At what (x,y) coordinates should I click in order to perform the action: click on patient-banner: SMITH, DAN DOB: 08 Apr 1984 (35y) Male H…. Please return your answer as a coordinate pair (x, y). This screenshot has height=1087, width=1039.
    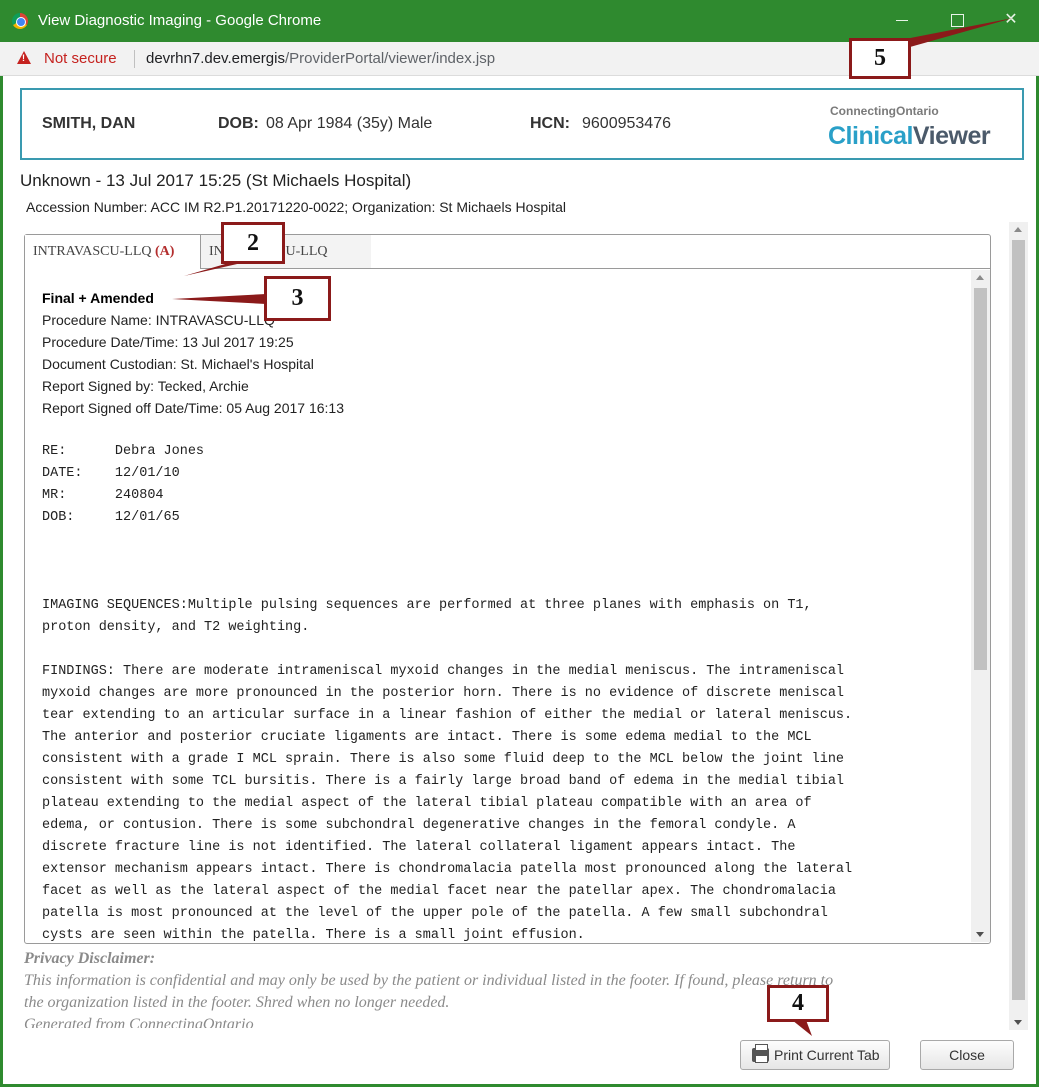
    Looking at the image, I should click on (522, 124).